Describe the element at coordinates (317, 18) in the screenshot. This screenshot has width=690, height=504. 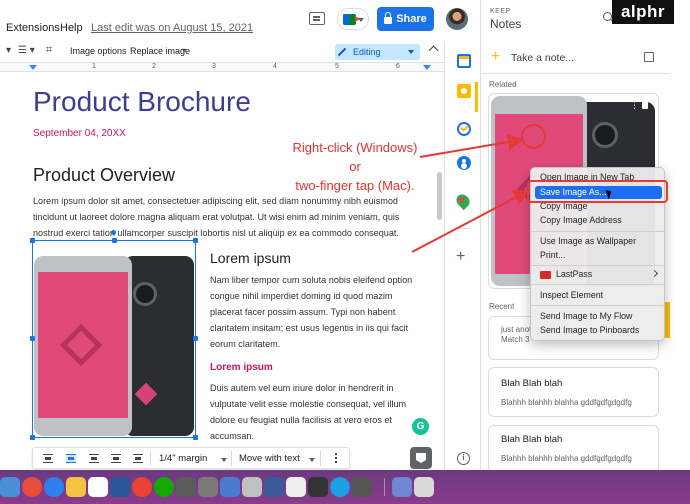
I see `comment-icon` at that location.